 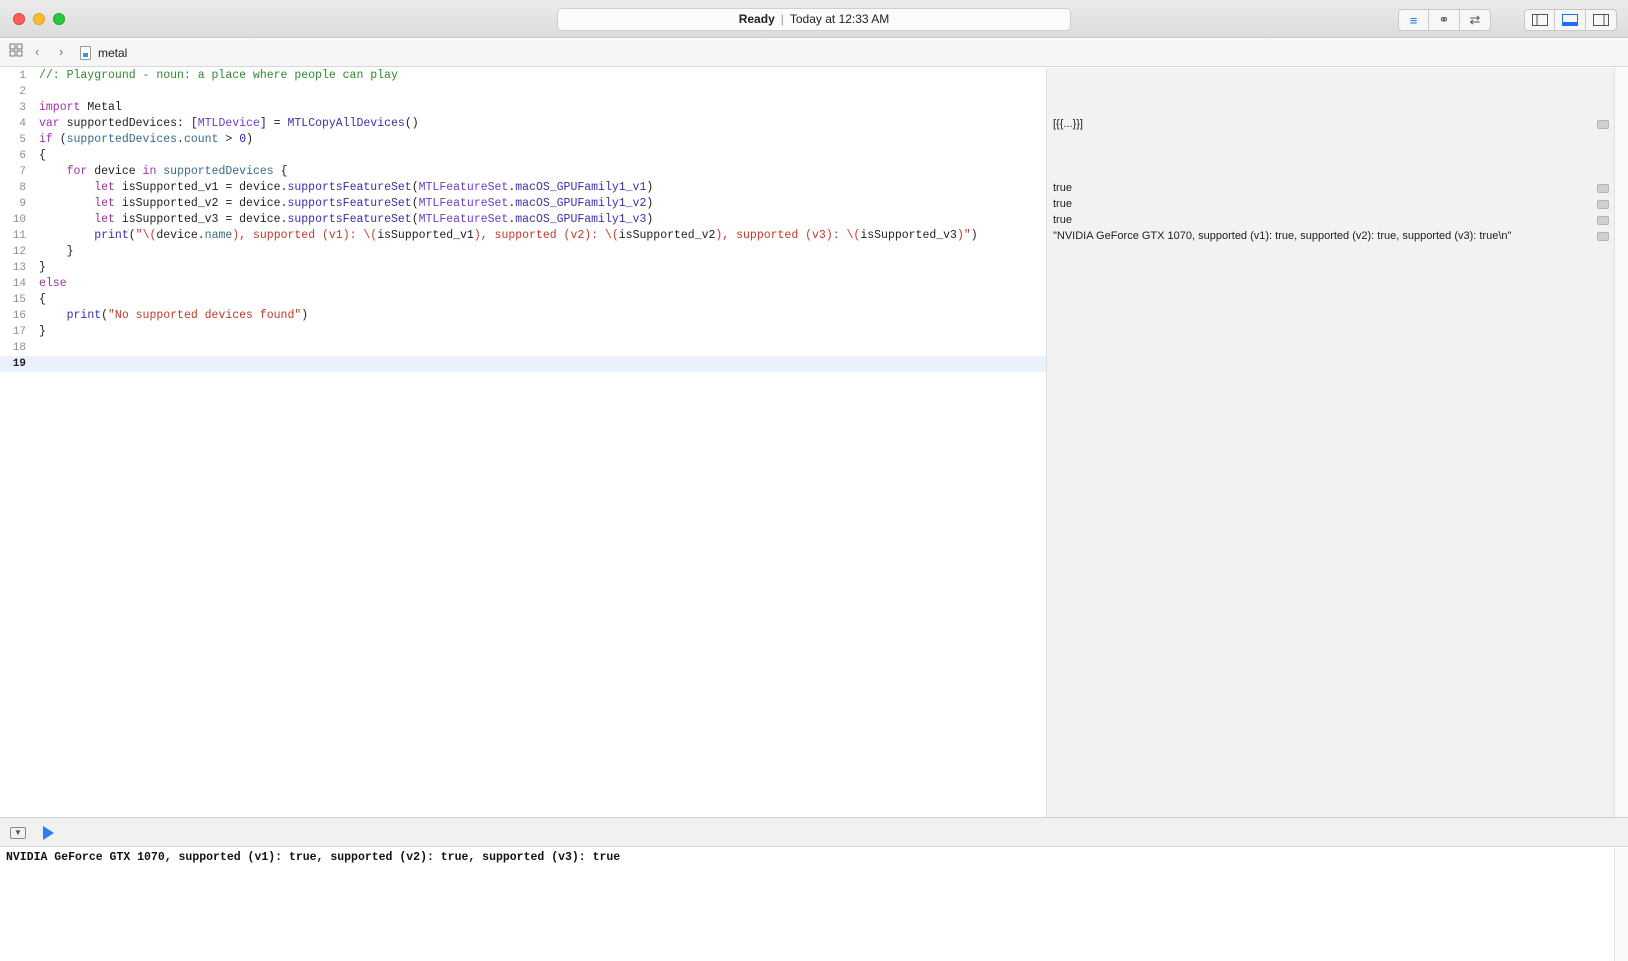 What do you see at coordinates (16, 51) in the screenshot?
I see `related-items-icon` at bounding box center [16, 51].